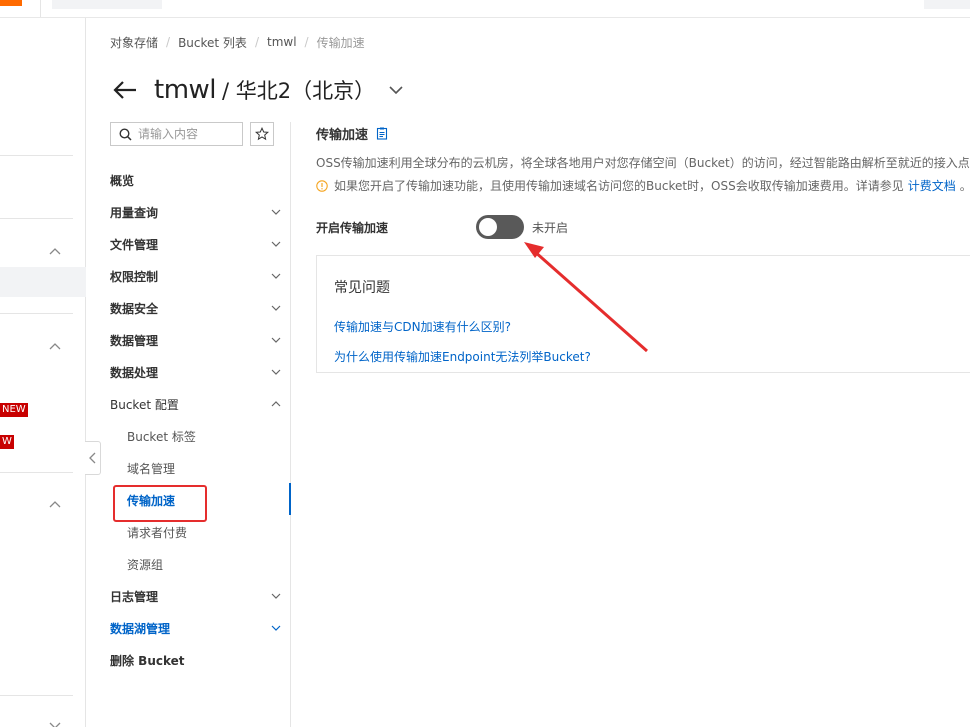 The image size is (970, 727). I want to click on nav-subitem-requester-pays: 请求者付费, so click(202, 532).